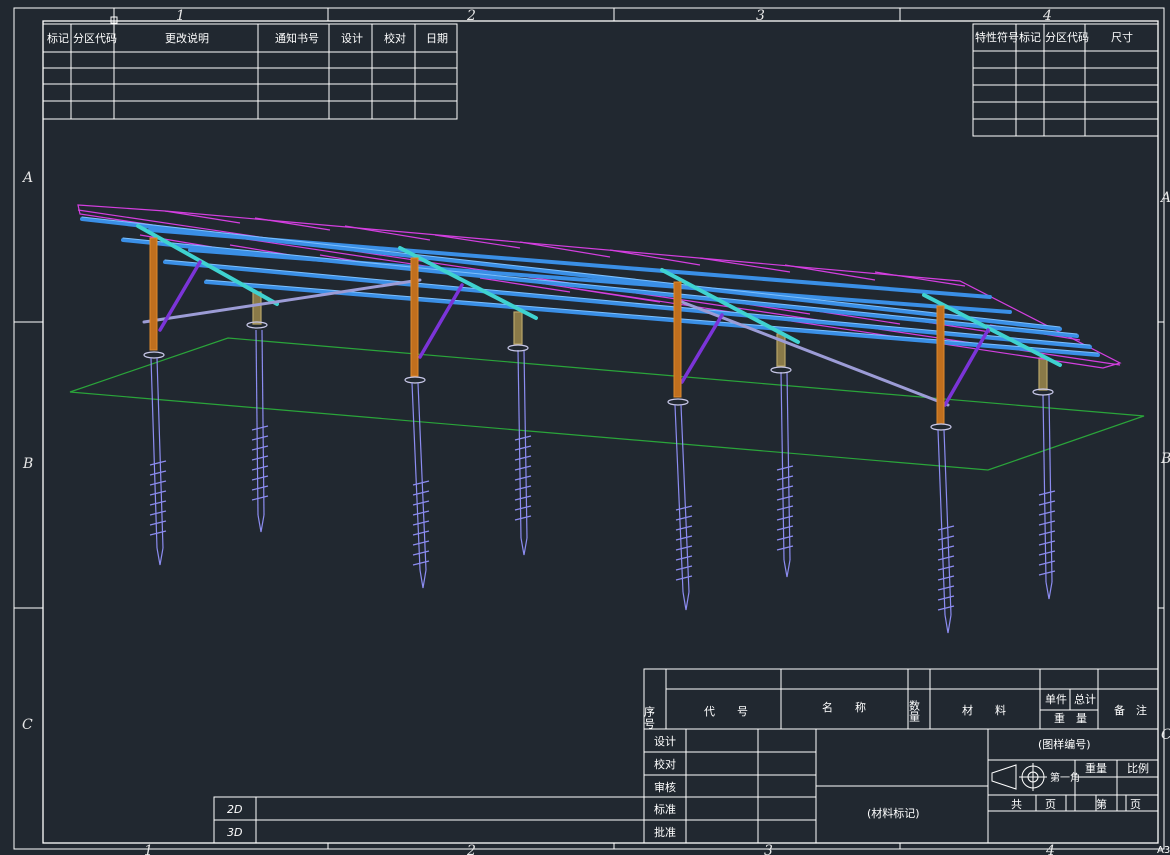  I want to click on first-angle-projection-icon, so click(1019, 777).